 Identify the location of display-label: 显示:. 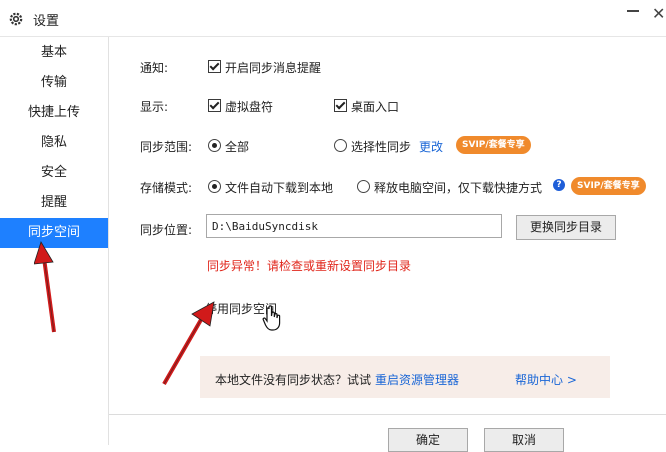
(154, 107).